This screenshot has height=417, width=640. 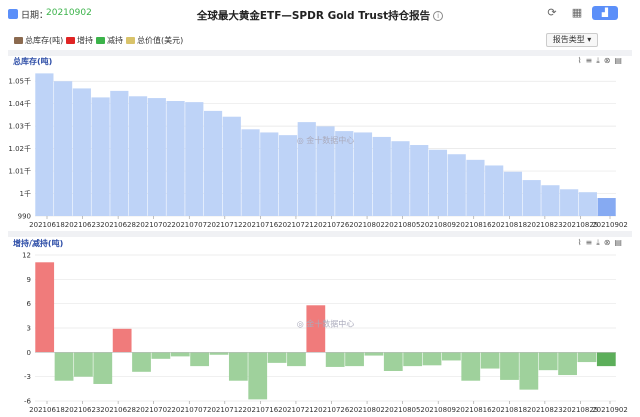 I want to click on y-tick-label: 0, so click(x=29, y=353).